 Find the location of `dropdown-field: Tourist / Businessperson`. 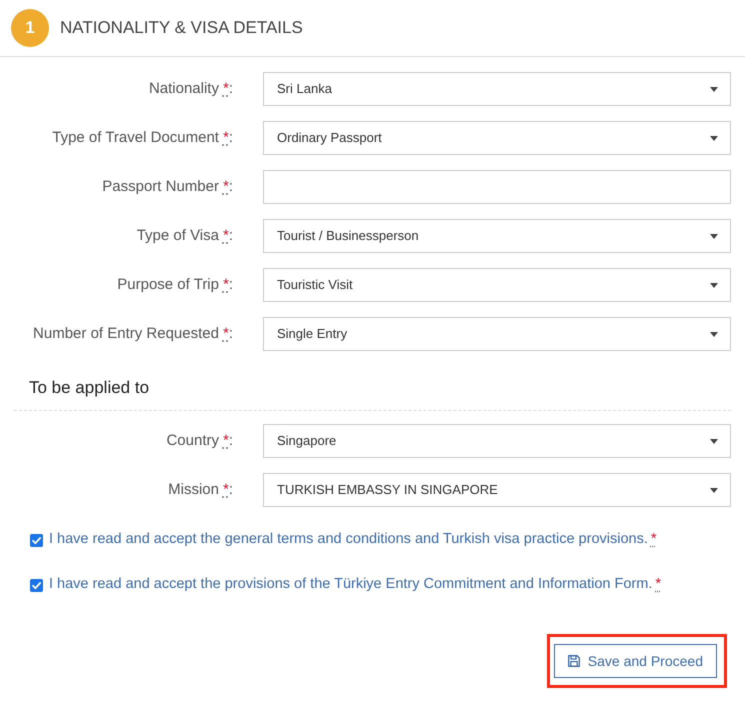

dropdown-field: Tourist / Businessperson is located at coordinates (497, 236).